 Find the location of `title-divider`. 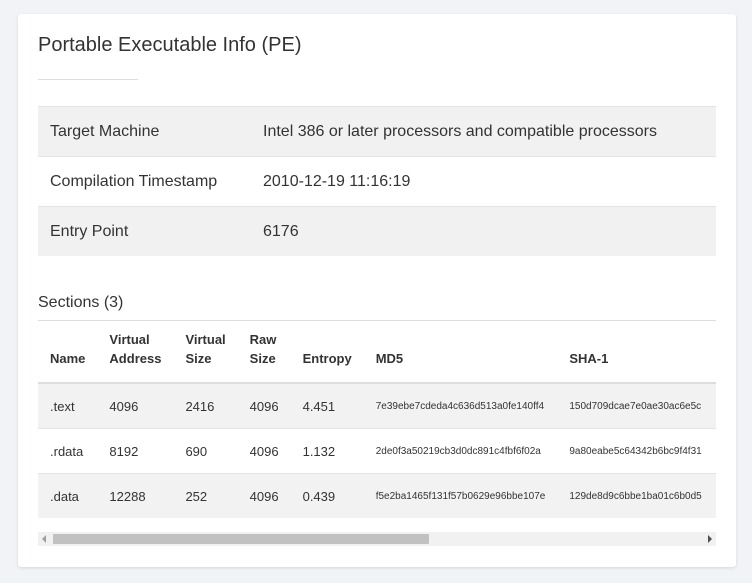

title-divider is located at coordinates (88, 79).